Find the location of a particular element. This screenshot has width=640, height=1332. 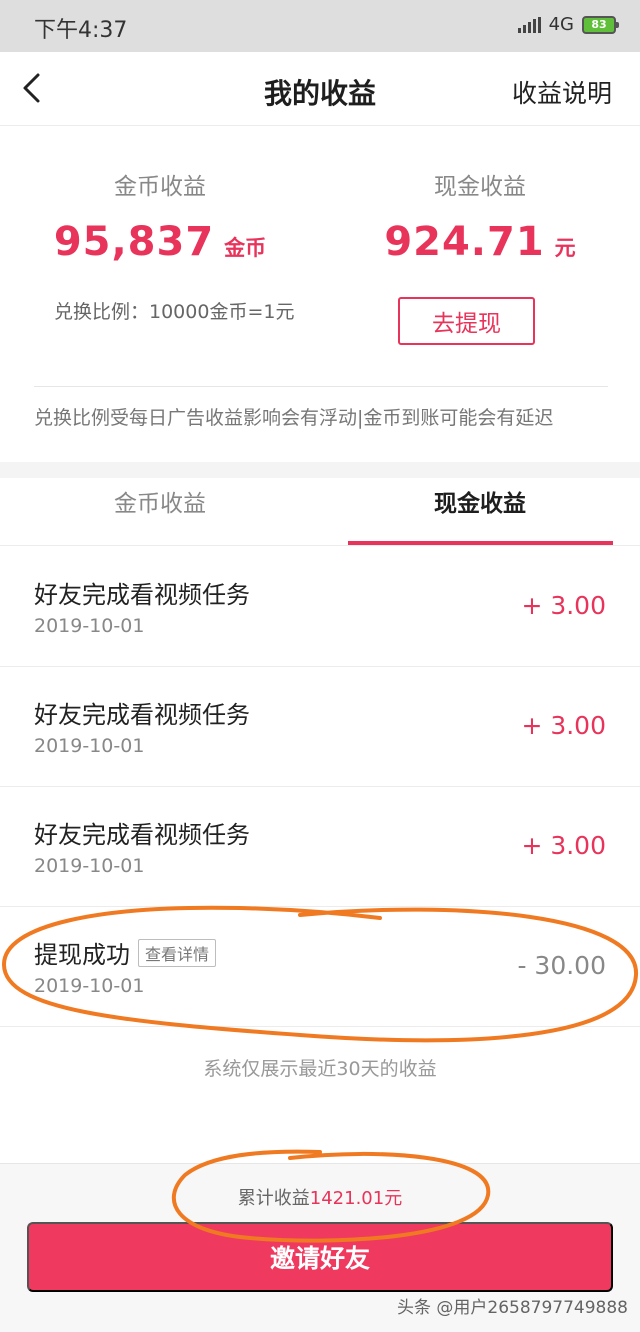

battery-icon: 83 is located at coordinates (600, 24).